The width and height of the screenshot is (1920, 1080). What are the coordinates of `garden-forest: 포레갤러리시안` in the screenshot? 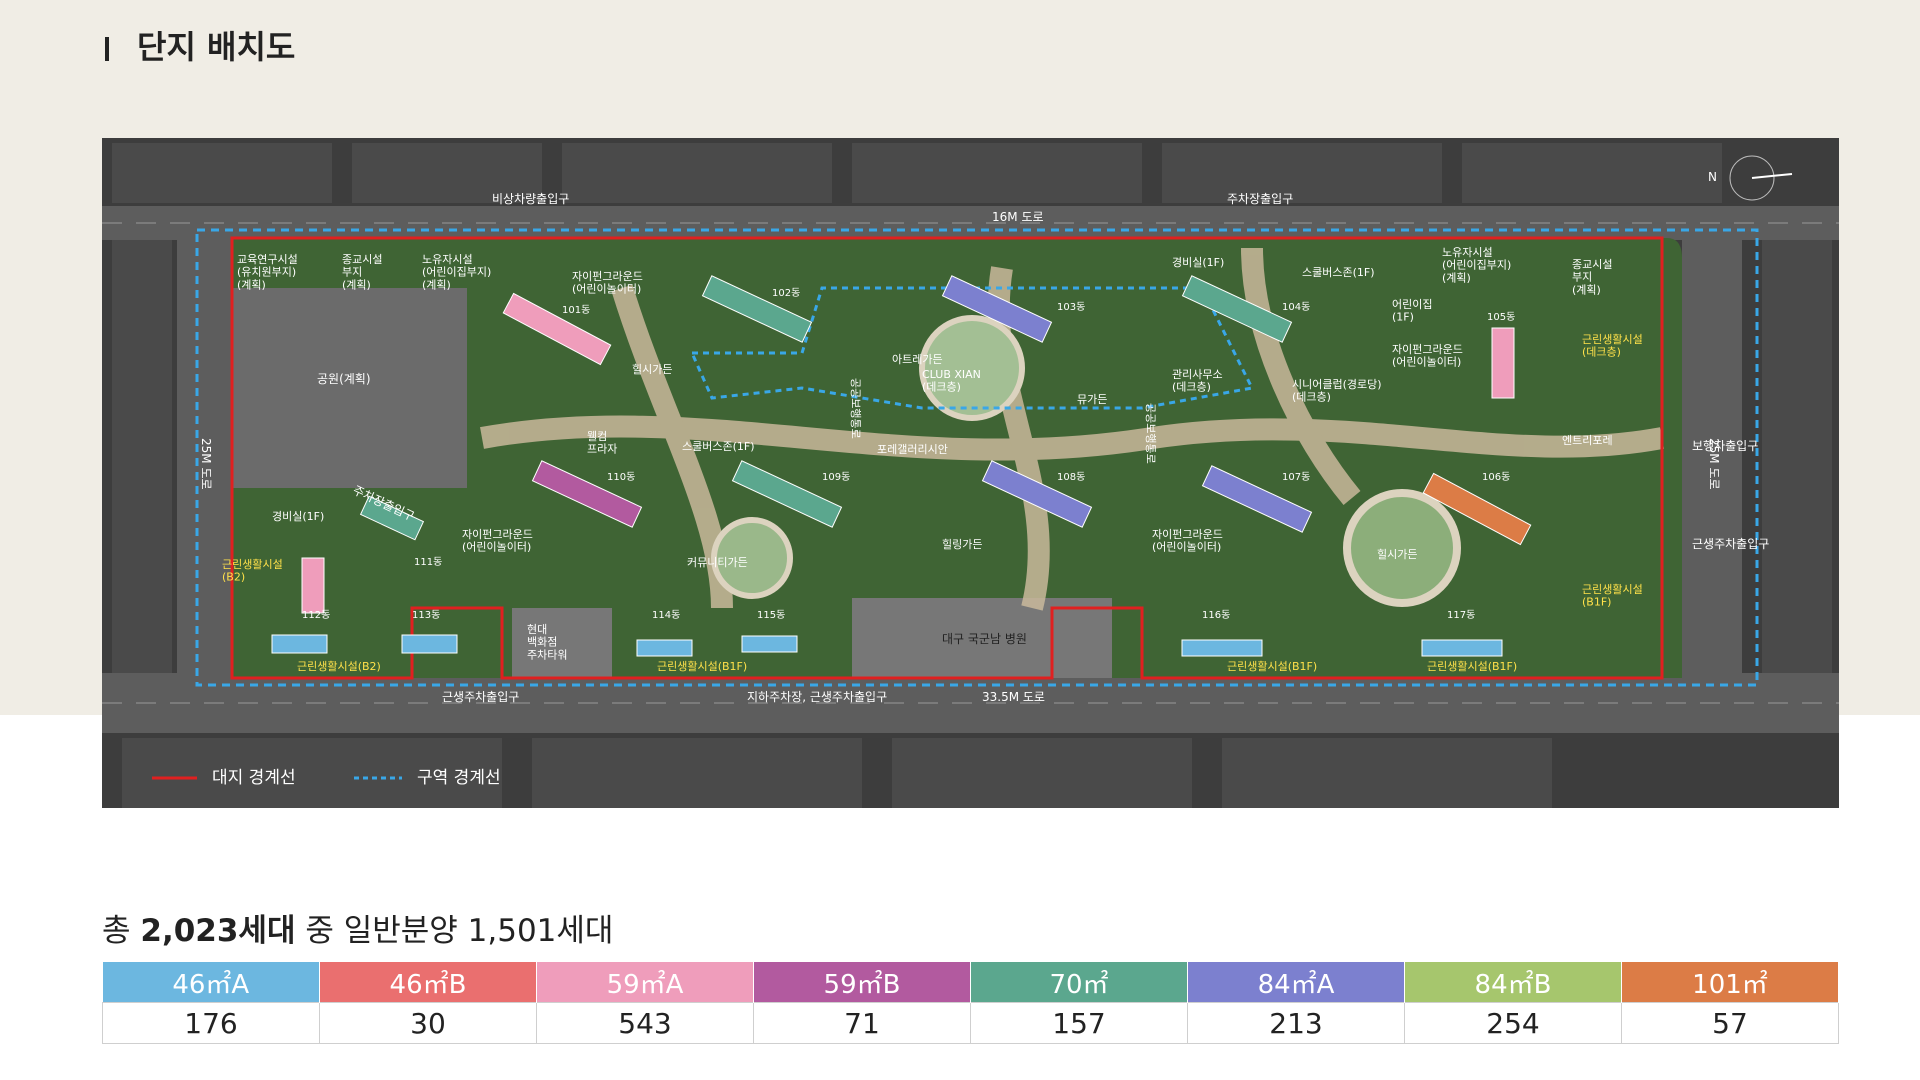 It's located at (912, 449).